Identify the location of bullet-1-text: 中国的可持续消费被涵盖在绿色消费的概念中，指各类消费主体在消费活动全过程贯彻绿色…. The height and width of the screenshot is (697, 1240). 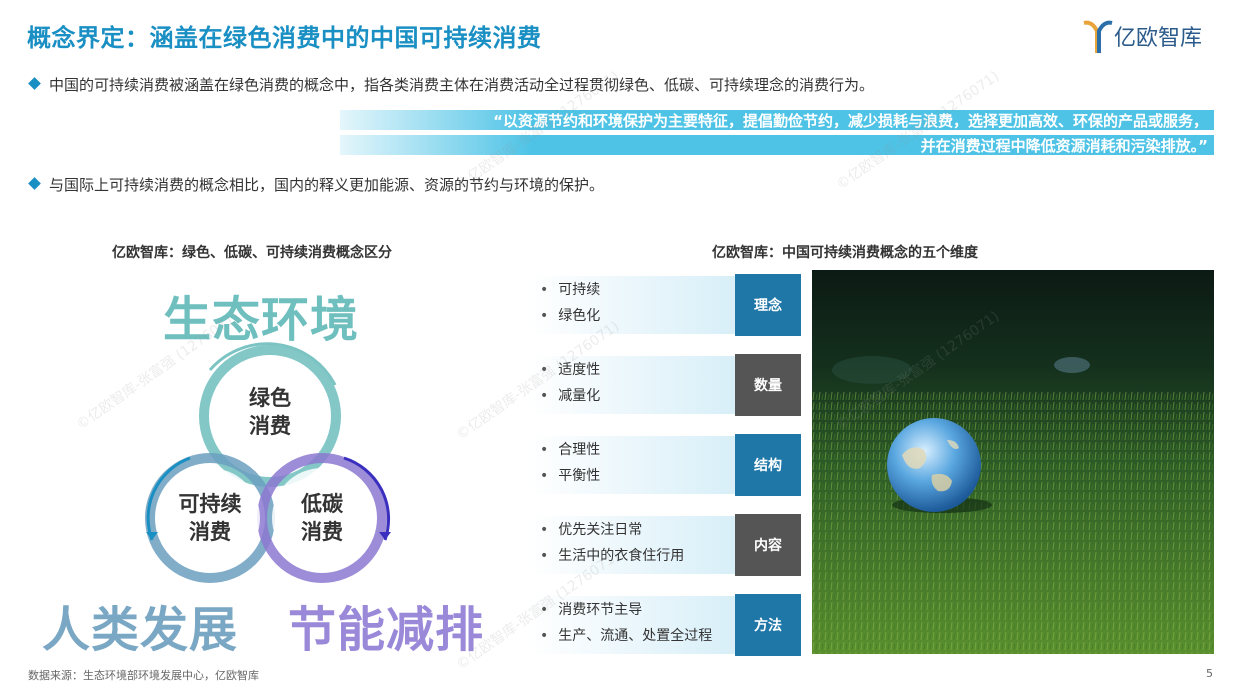
(462, 85).